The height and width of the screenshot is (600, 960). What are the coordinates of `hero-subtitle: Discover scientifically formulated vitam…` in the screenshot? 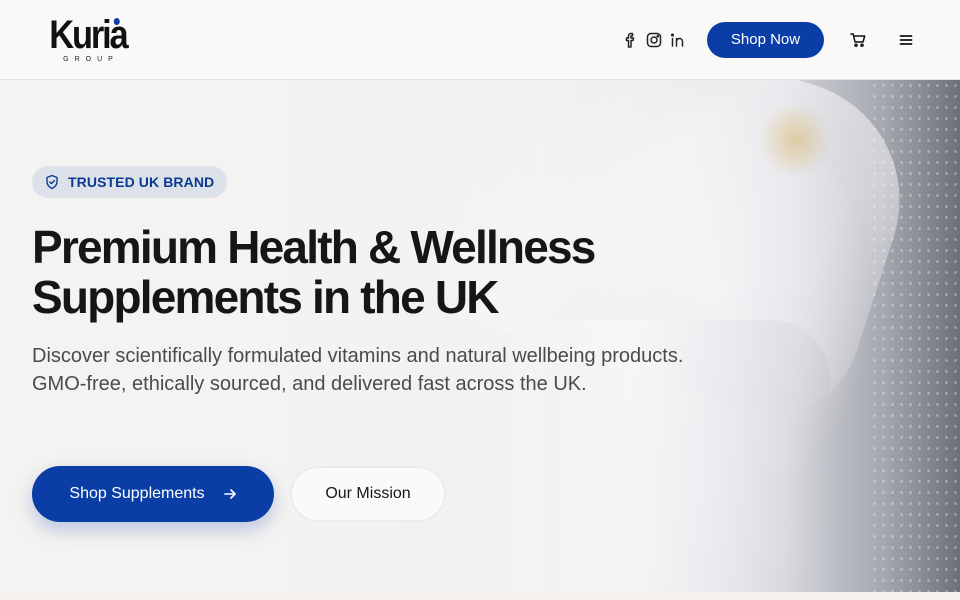 It's located at (358, 370).